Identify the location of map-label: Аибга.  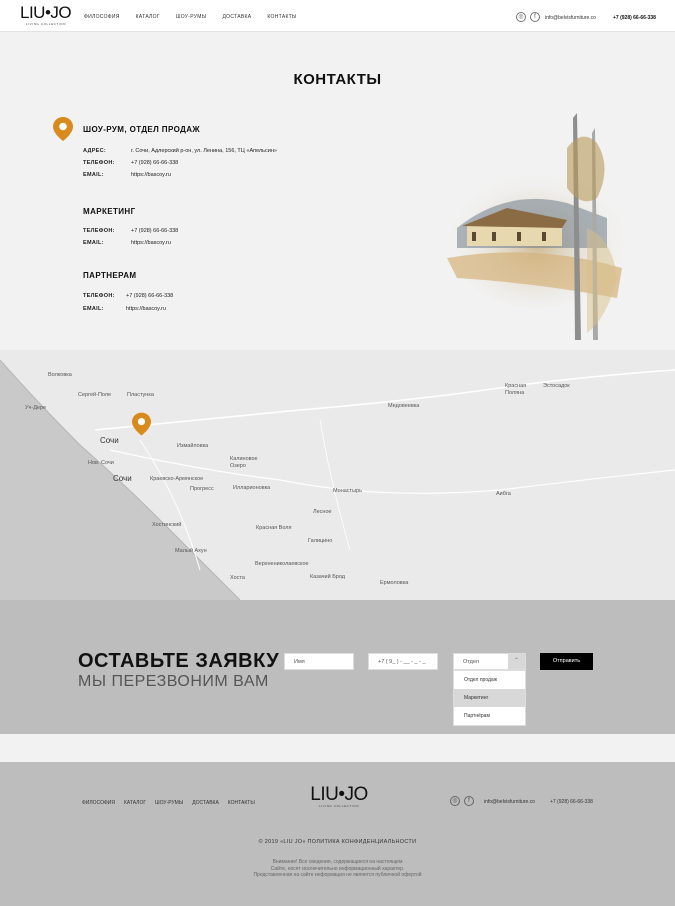
(503, 494).